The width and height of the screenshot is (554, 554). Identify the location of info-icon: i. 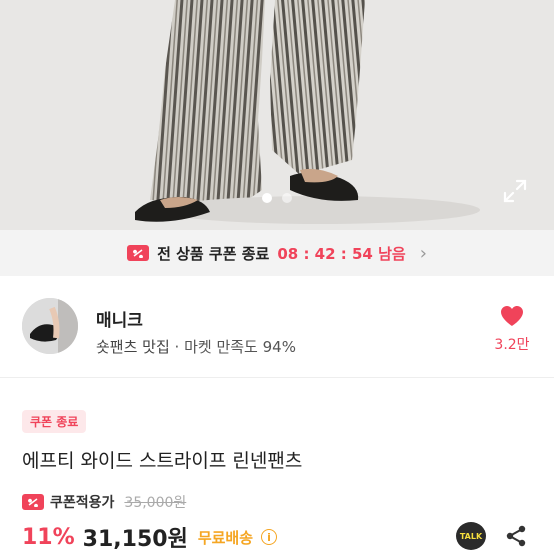
(269, 537).